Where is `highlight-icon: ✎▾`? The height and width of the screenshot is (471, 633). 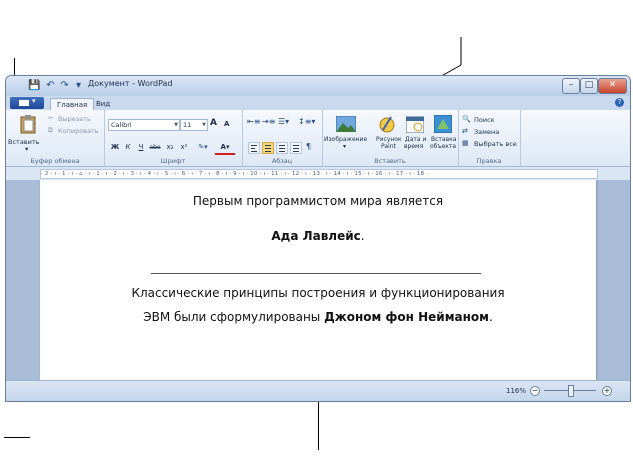 highlight-icon: ✎▾ is located at coordinates (203, 147).